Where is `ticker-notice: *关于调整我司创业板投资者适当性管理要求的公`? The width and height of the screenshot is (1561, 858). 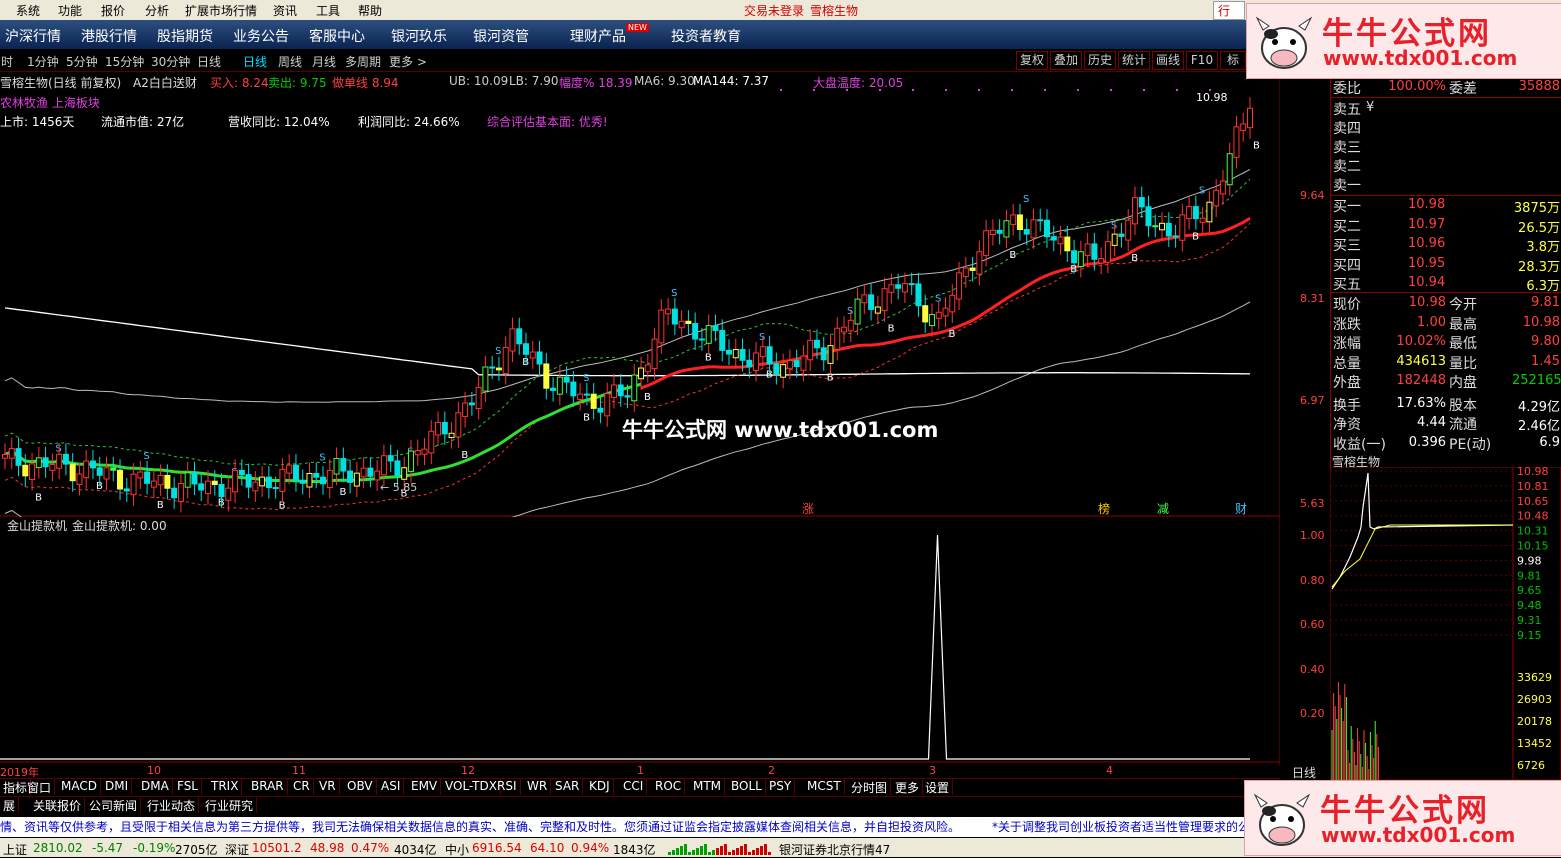
ticker-notice: *关于调整我司创业板投资者适当性管理要求的公 is located at coordinates (1121, 827).